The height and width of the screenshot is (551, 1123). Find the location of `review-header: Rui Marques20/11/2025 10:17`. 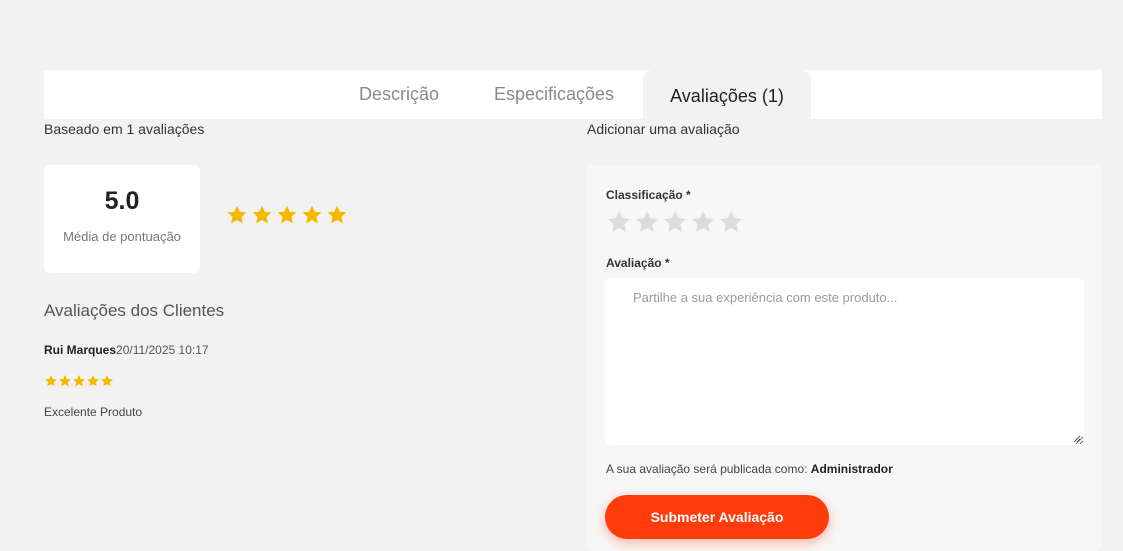

review-header: Rui Marques20/11/2025 10:17 is located at coordinates (126, 350).